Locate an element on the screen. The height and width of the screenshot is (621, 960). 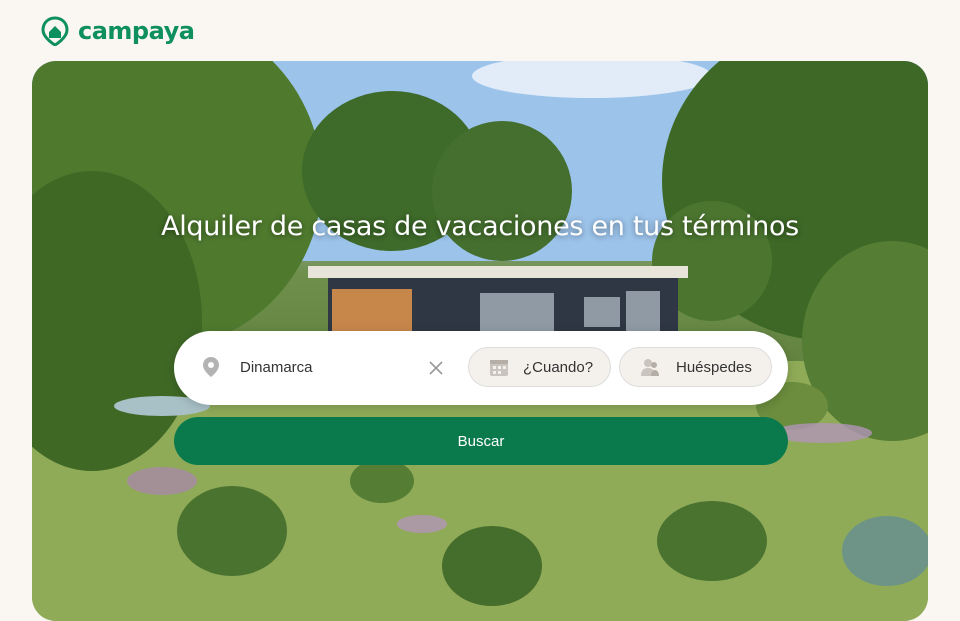
site-header: campaya is located at coordinates (117, 31).